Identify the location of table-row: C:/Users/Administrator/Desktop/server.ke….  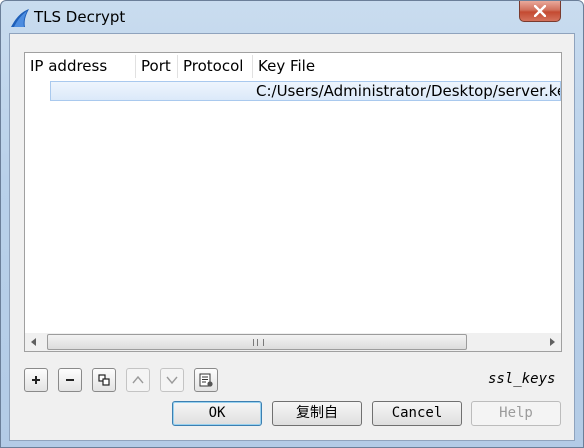
(305, 91).